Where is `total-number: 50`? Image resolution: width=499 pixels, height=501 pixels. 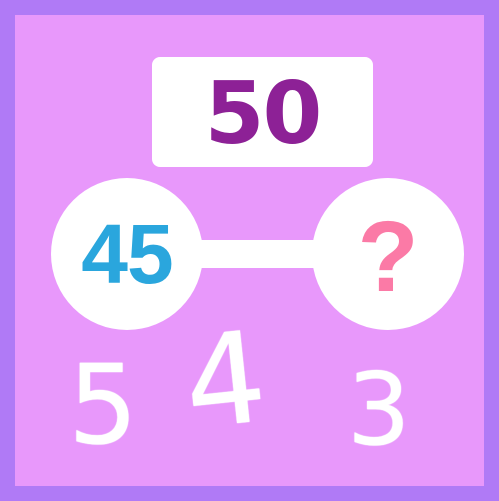 total-number: 50 is located at coordinates (263, 114).